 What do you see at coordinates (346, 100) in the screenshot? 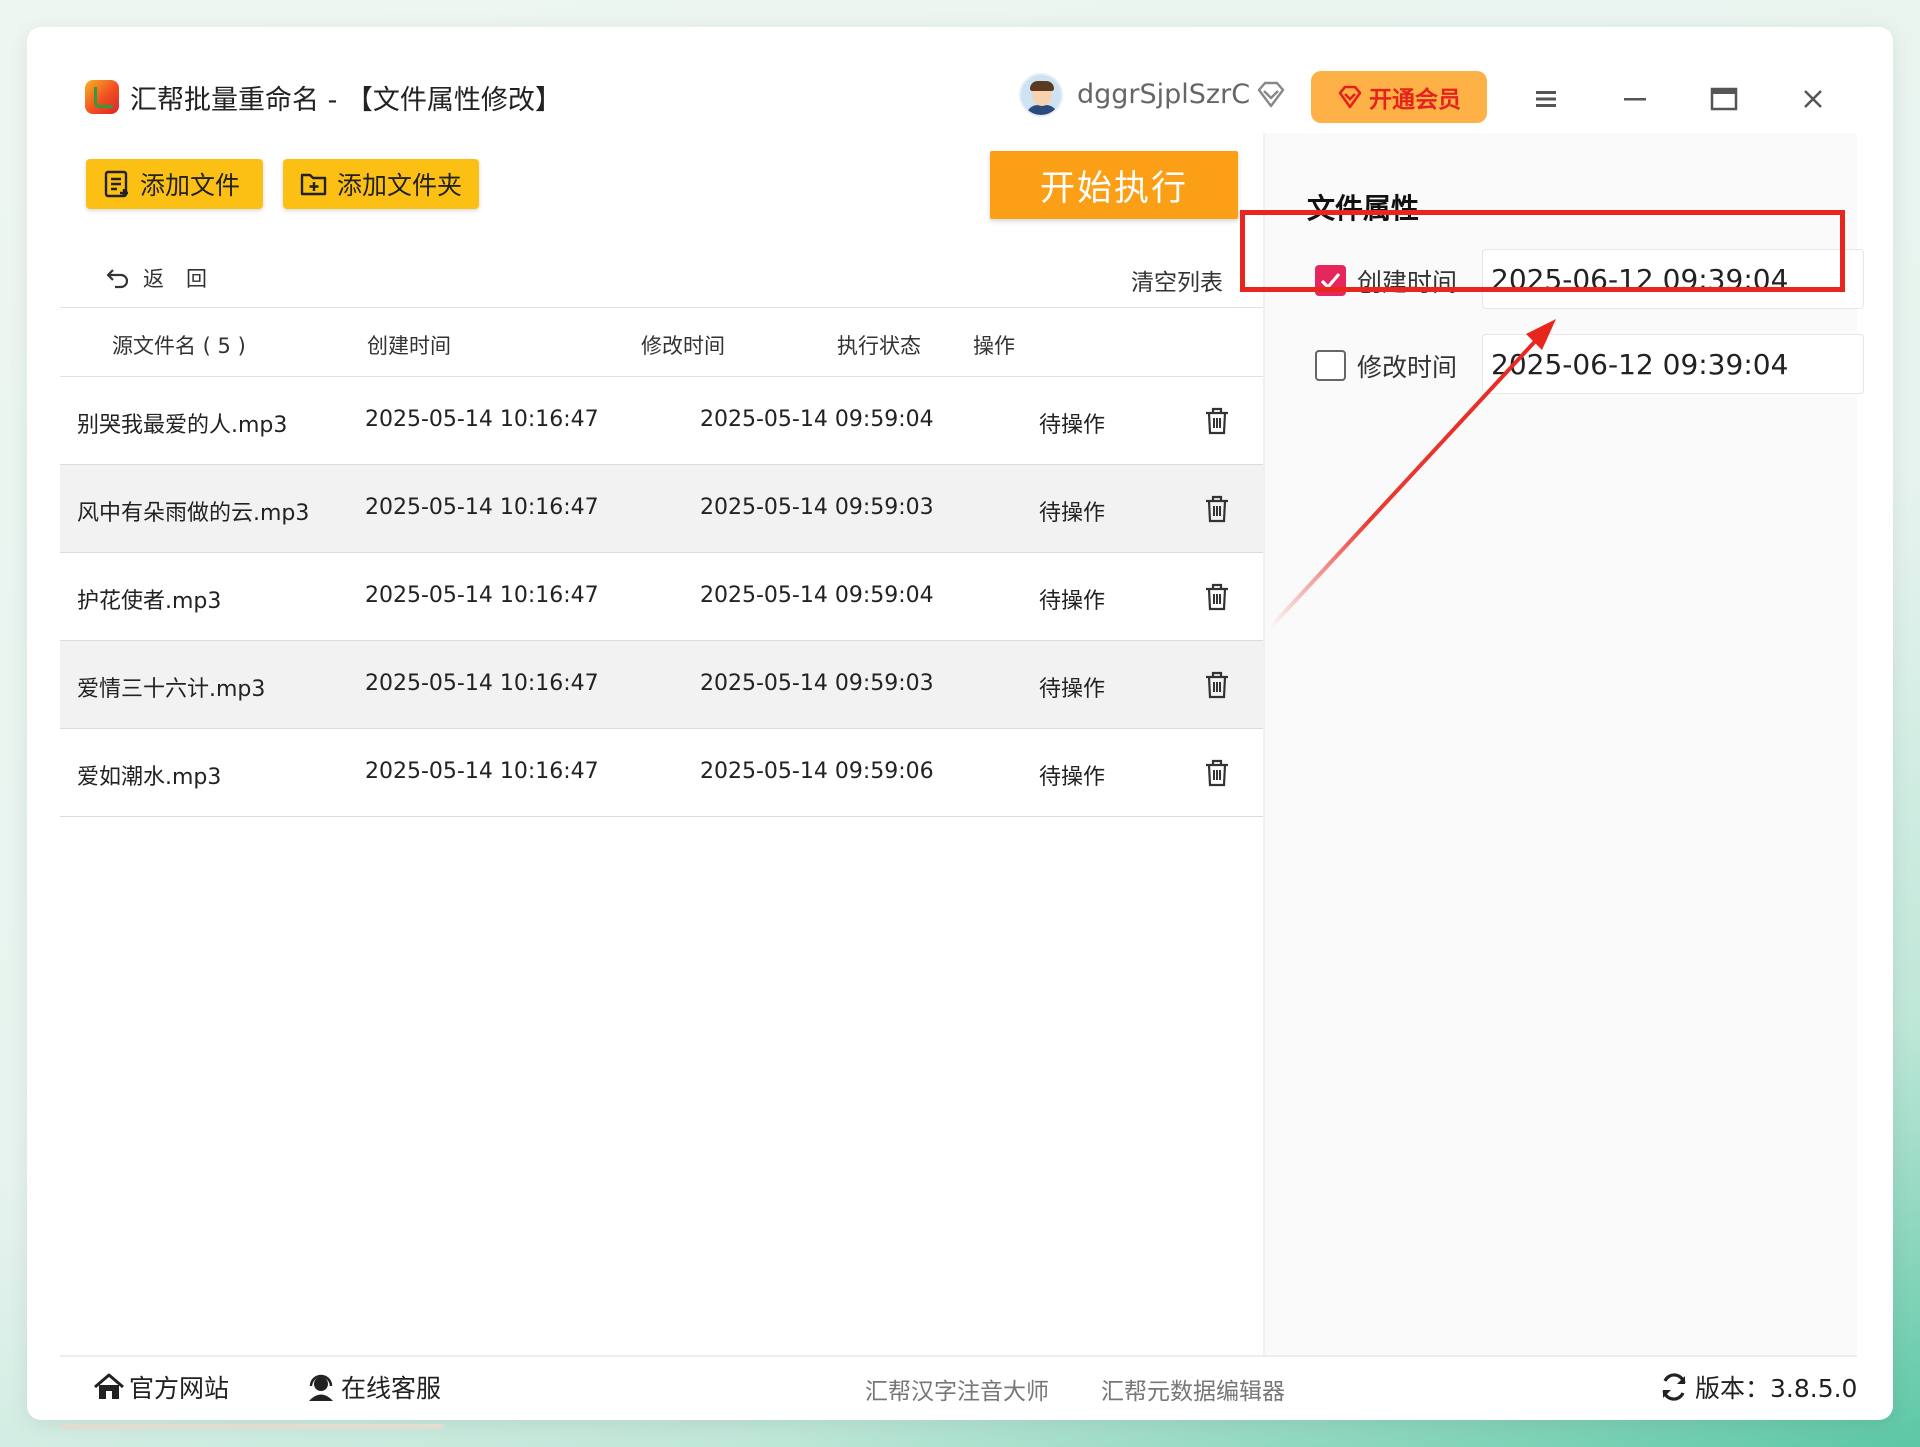
I see `window-title: 汇帮批量重命名 - 【文件属性修改】` at bounding box center [346, 100].